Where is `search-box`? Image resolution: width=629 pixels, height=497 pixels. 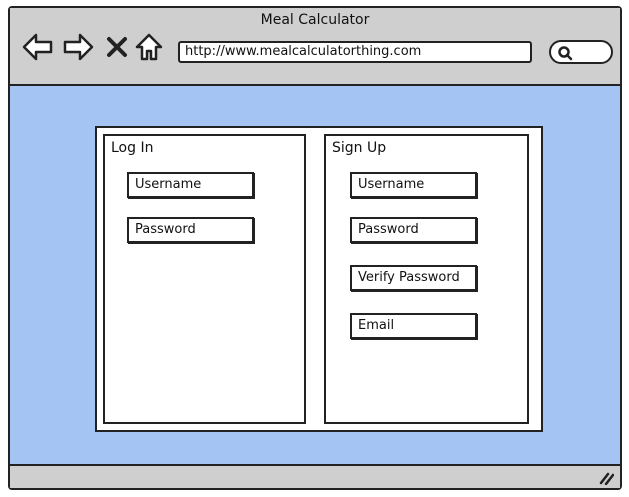 search-box is located at coordinates (581, 52).